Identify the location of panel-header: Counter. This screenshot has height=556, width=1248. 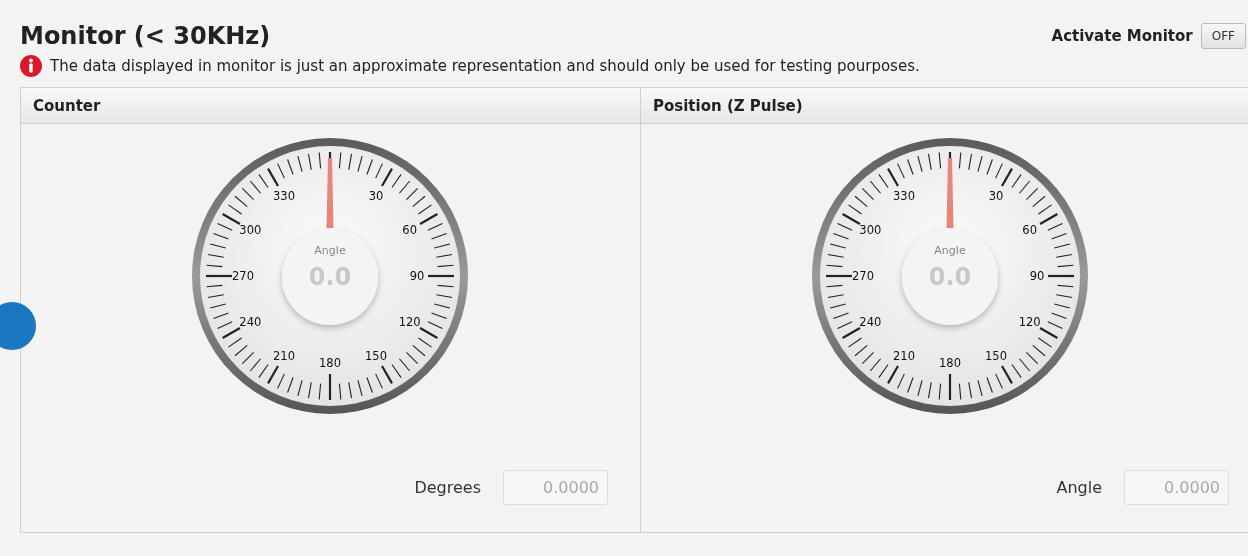
(330, 106).